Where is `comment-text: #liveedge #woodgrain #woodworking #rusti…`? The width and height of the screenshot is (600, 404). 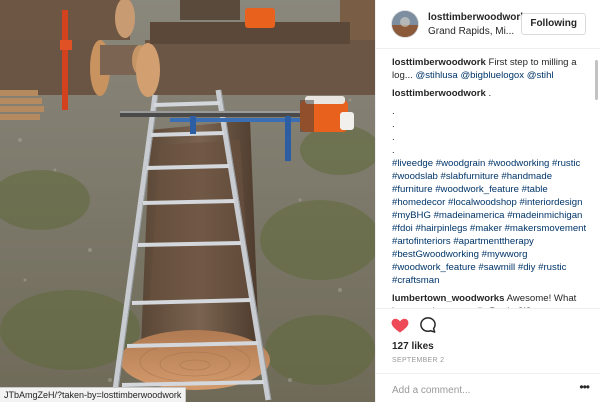 comment-text: #liveedge #woodgrain #woodworking #rusti… is located at coordinates (489, 222).